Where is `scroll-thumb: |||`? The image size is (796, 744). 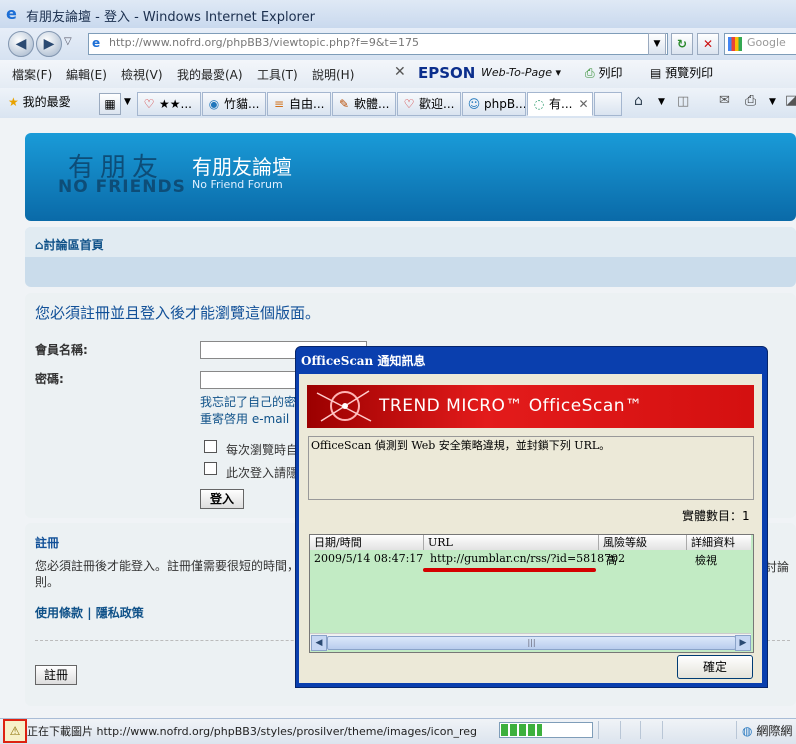 scroll-thumb: ||| is located at coordinates (531, 643).